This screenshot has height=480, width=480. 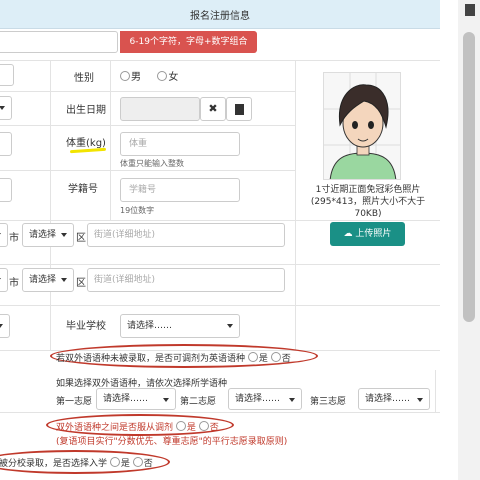 I want to click on language-adjust-text: 若双外语语种未被录取，是否可调剂为英语语种, so click(x=151, y=359).